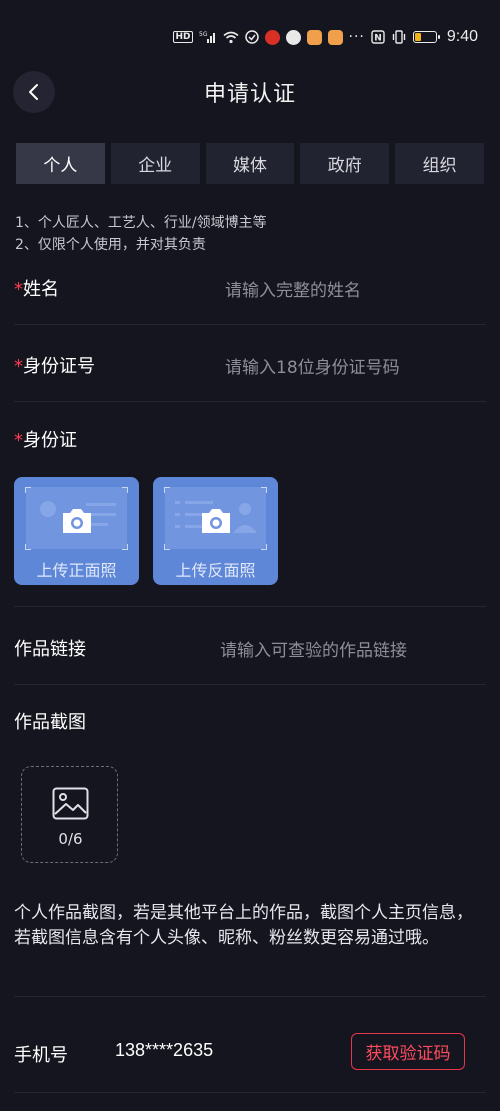 Image resolution: width=500 pixels, height=1111 pixels. I want to click on description-line-2: 2、仅限个人使用，并对其负责, so click(110, 245).